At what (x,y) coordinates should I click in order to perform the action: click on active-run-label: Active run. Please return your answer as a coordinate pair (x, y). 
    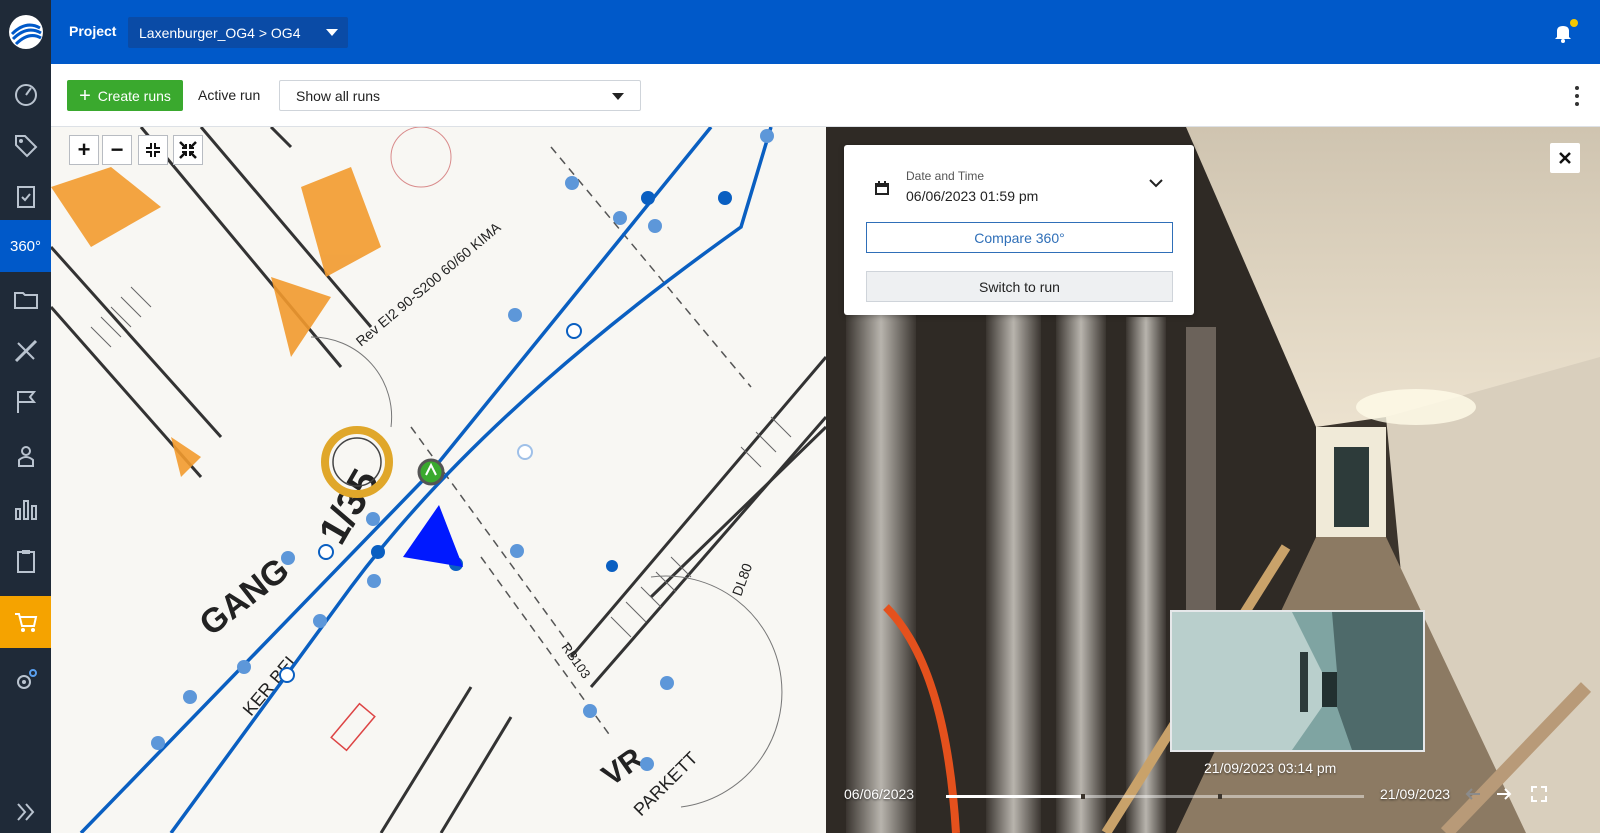
    Looking at the image, I should click on (229, 95).